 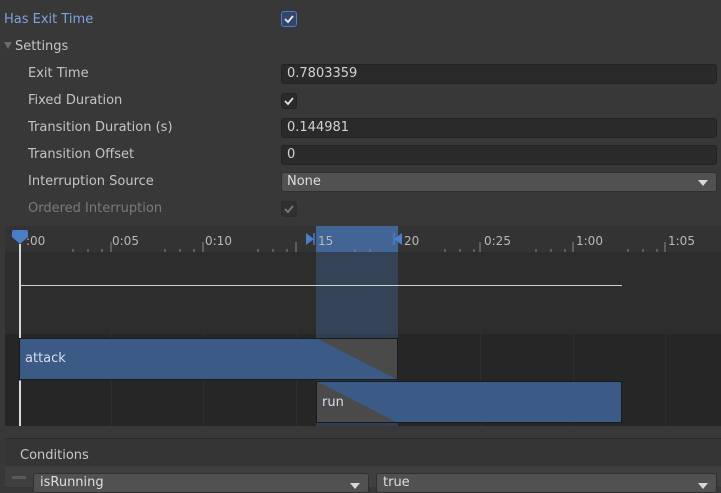 I want to click on has-exit-time-checkbox, so click(x=289, y=19).